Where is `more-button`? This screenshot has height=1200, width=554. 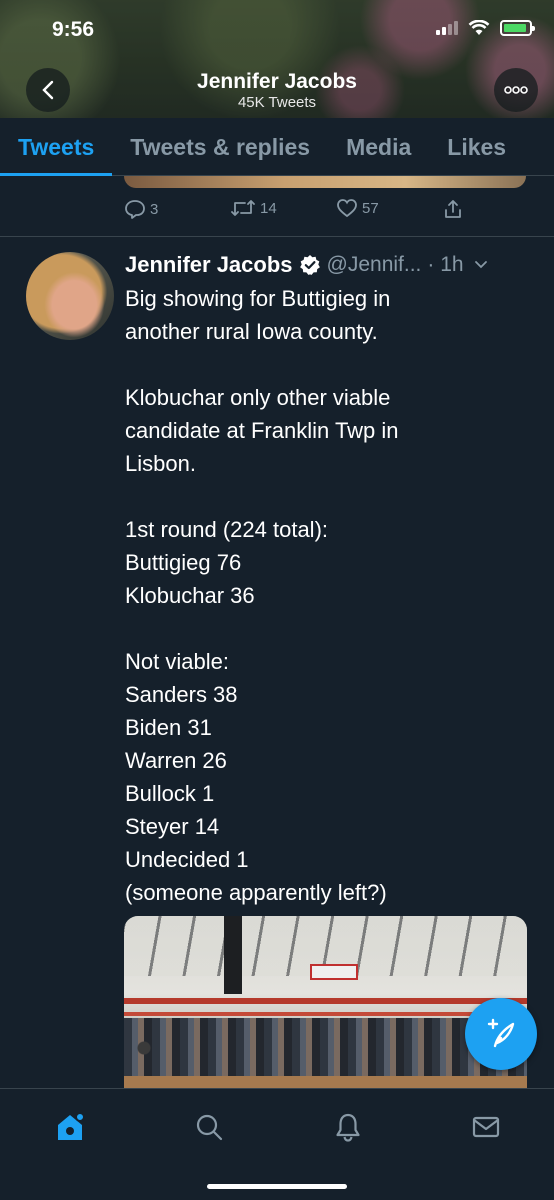
more-button is located at coordinates (516, 90).